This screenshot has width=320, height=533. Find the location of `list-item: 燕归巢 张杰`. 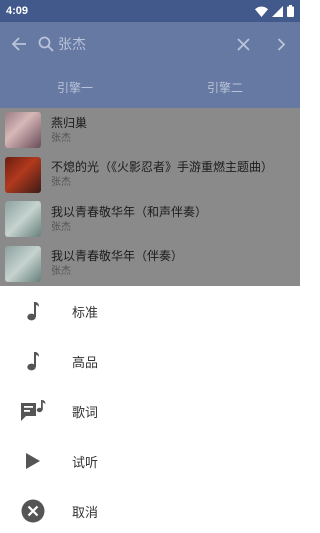

list-item: 燕归巢 张杰 is located at coordinates (150, 130).